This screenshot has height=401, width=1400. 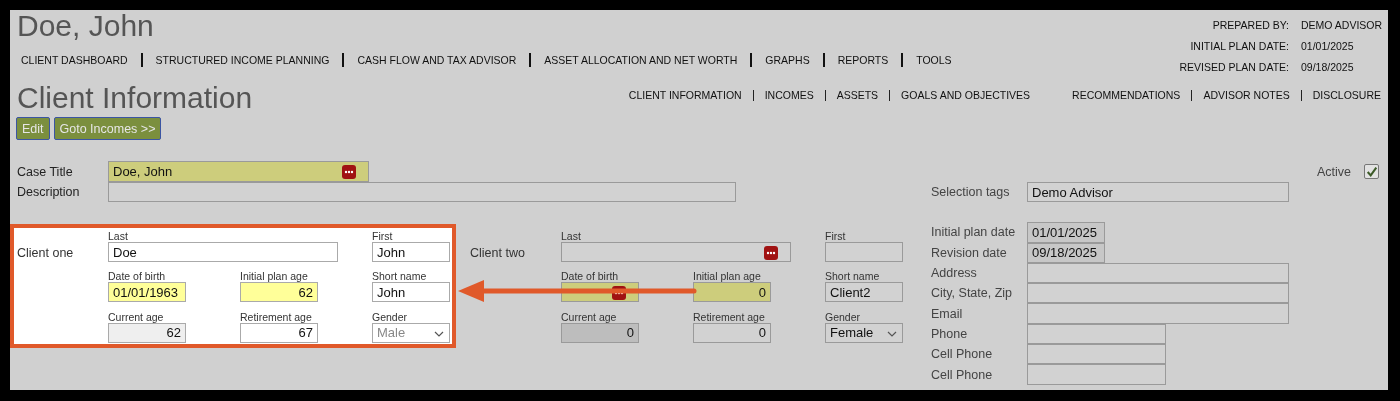 I want to click on field-label: Selection tags, so click(x=971, y=192).